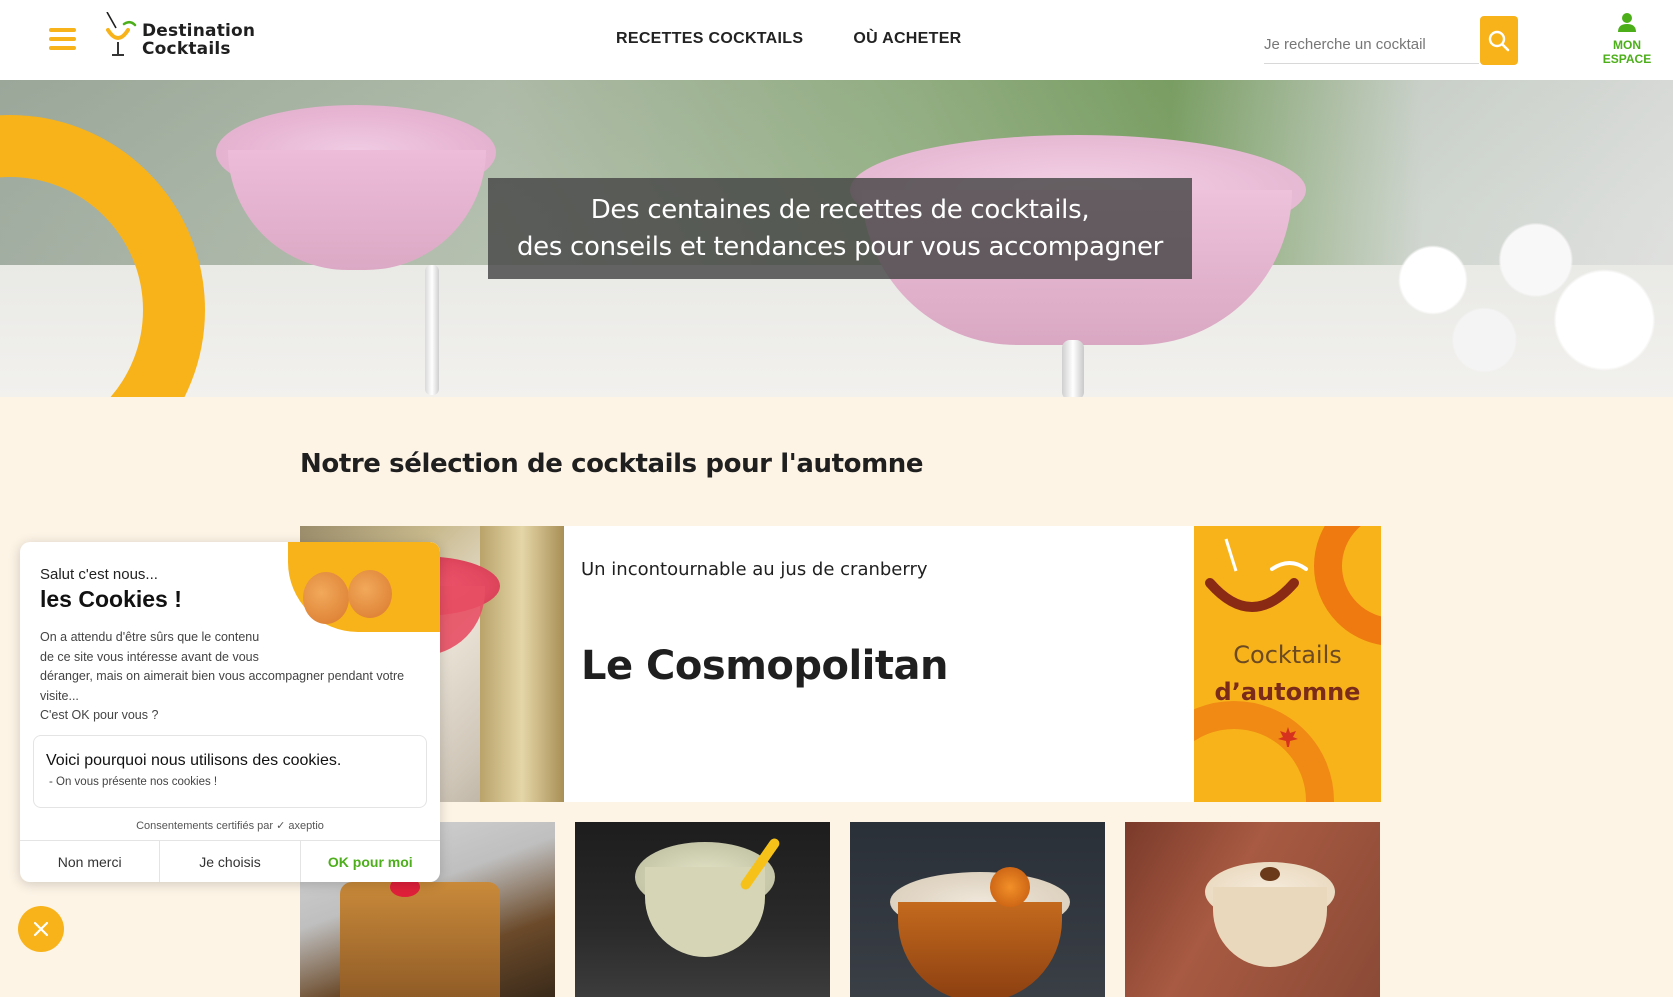 The height and width of the screenshot is (997, 1673). I want to click on promo-line-1: Cocktails, so click(1287, 655).